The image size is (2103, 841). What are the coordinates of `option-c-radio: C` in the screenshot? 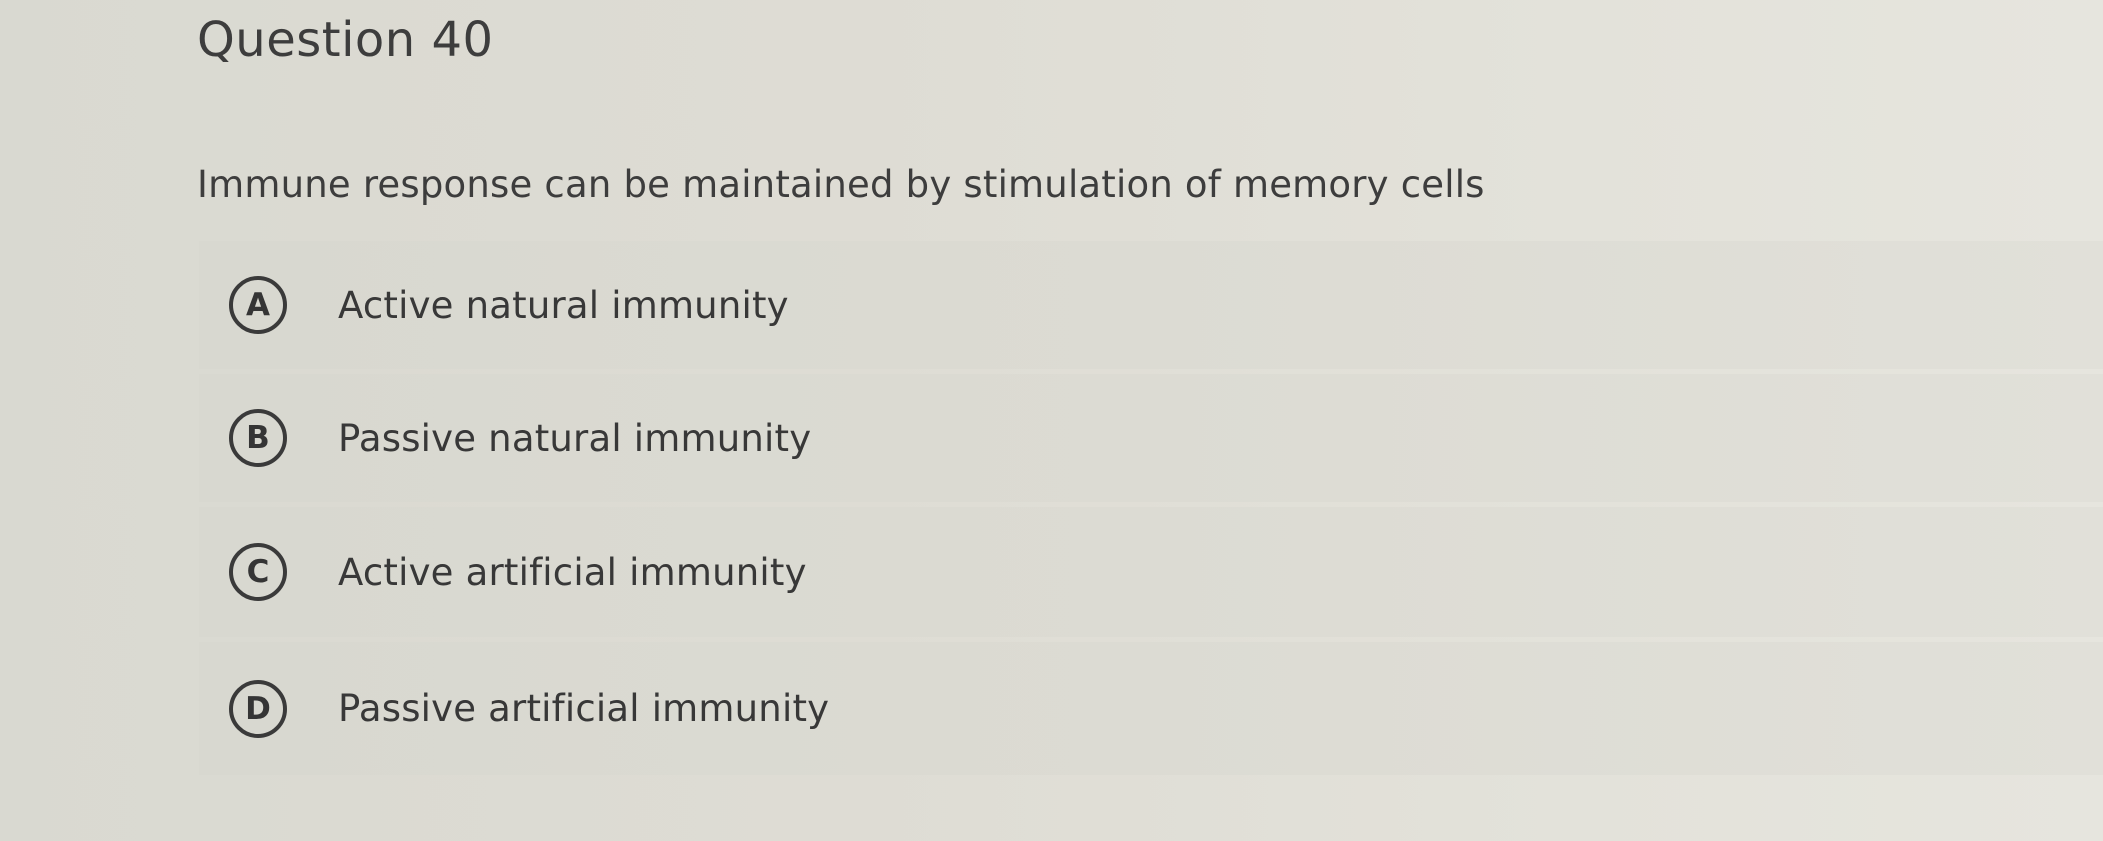 It's located at (258, 572).